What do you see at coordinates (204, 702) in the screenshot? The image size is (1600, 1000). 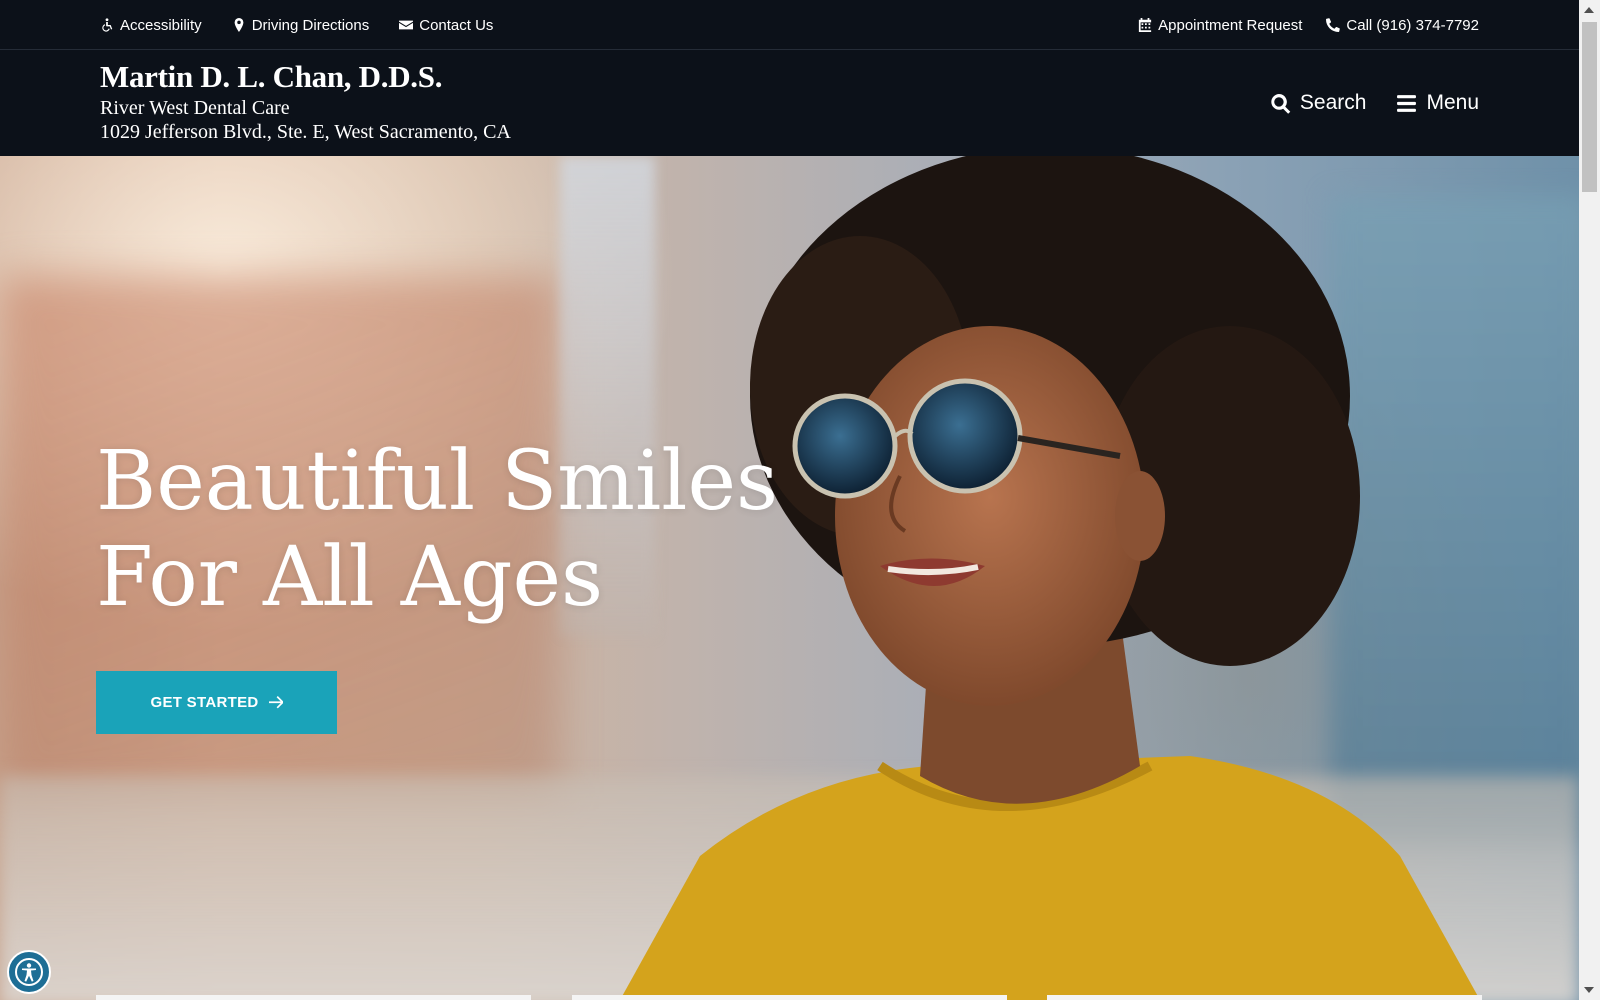 I see `get-started-label: GET STARTED` at bounding box center [204, 702].